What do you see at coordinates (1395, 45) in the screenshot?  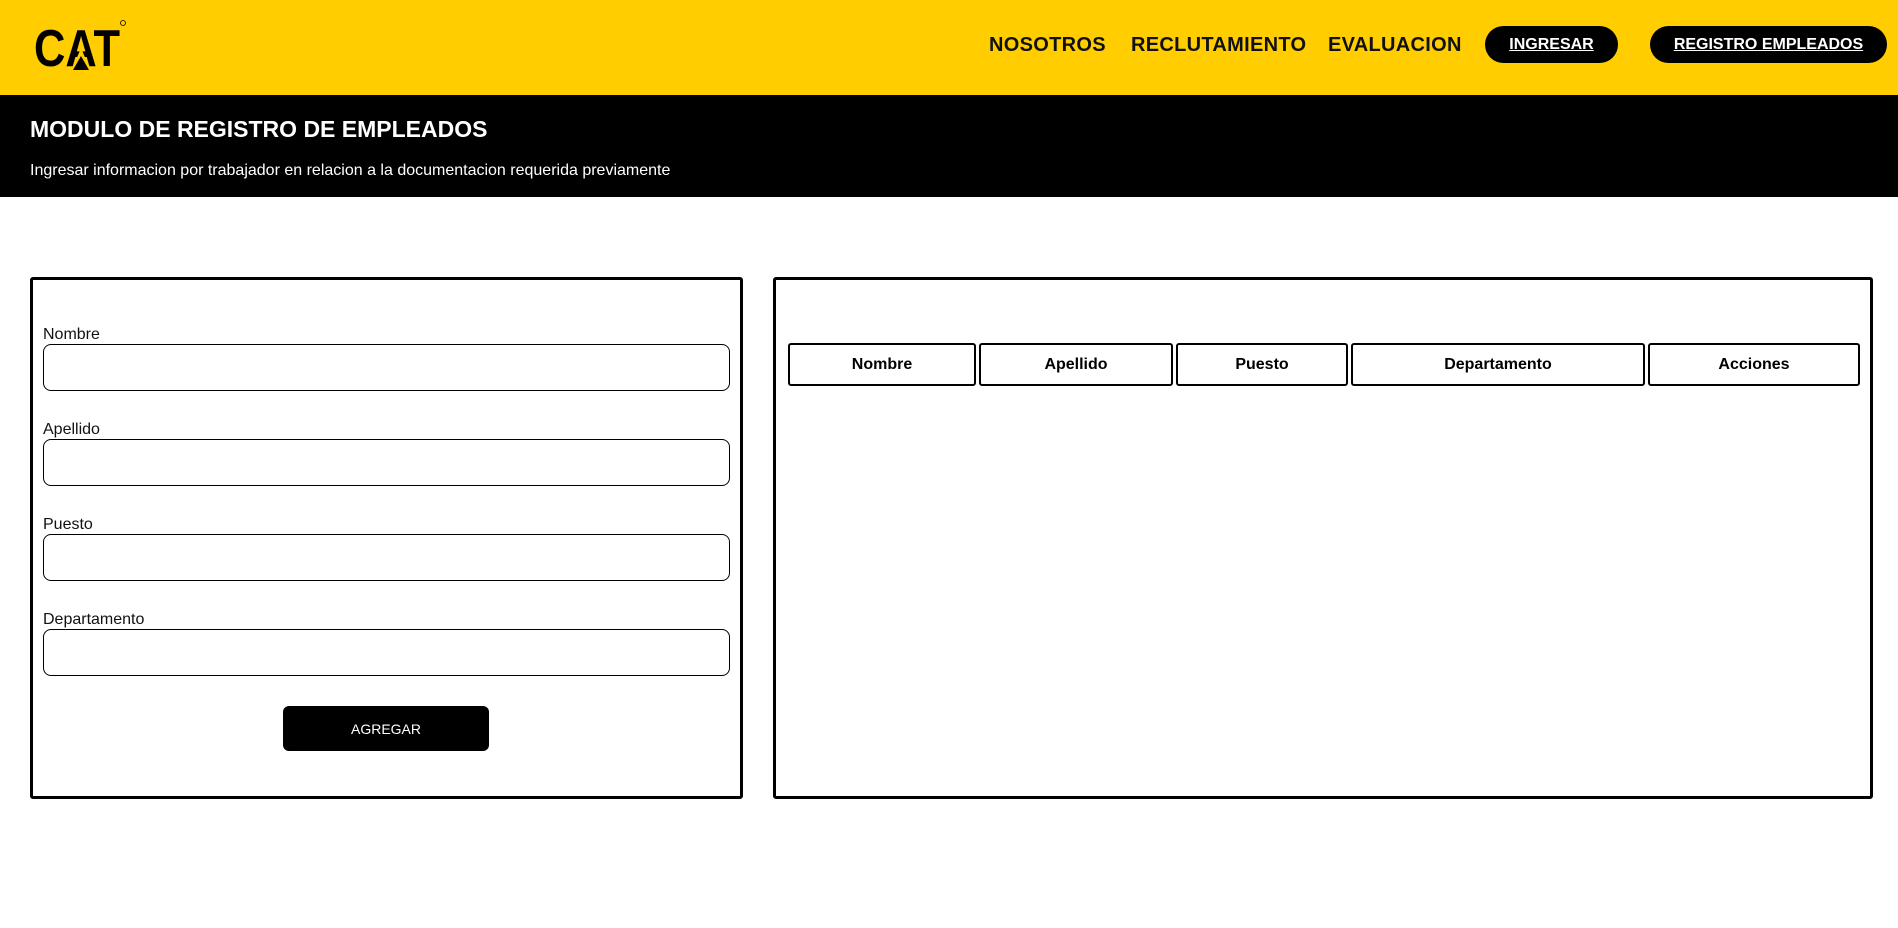 I see `nav-evaluacion: EVALUACION` at bounding box center [1395, 45].